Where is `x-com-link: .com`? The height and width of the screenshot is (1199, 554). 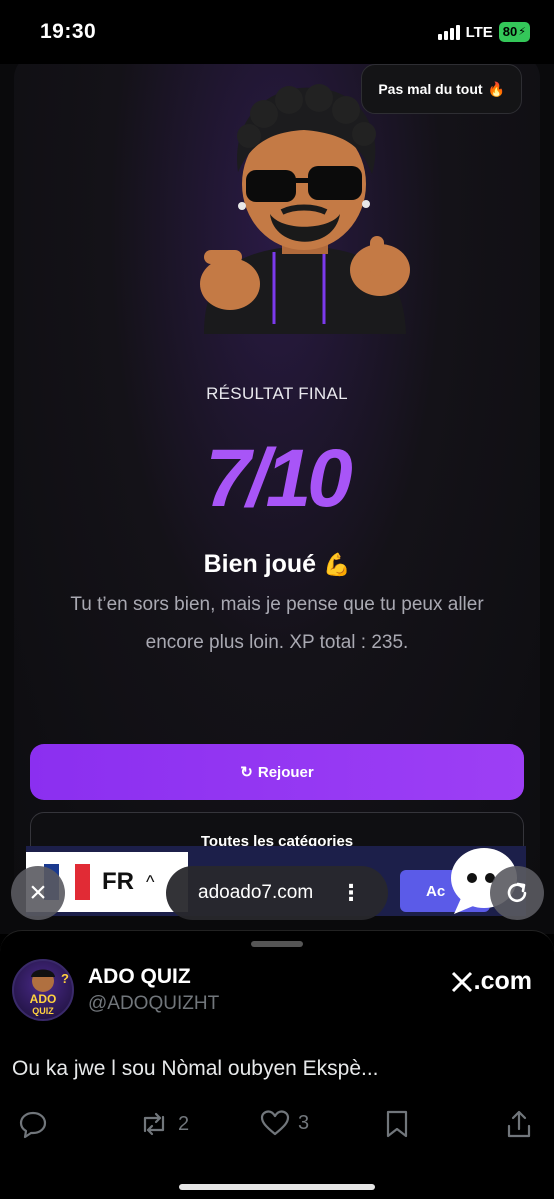
x-com-link: .com is located at coordinates (491, 981).